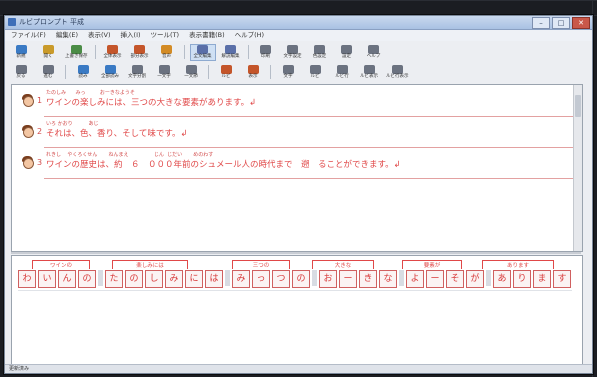  I want to click on speaker-avatar-icon, so click(27, 131).